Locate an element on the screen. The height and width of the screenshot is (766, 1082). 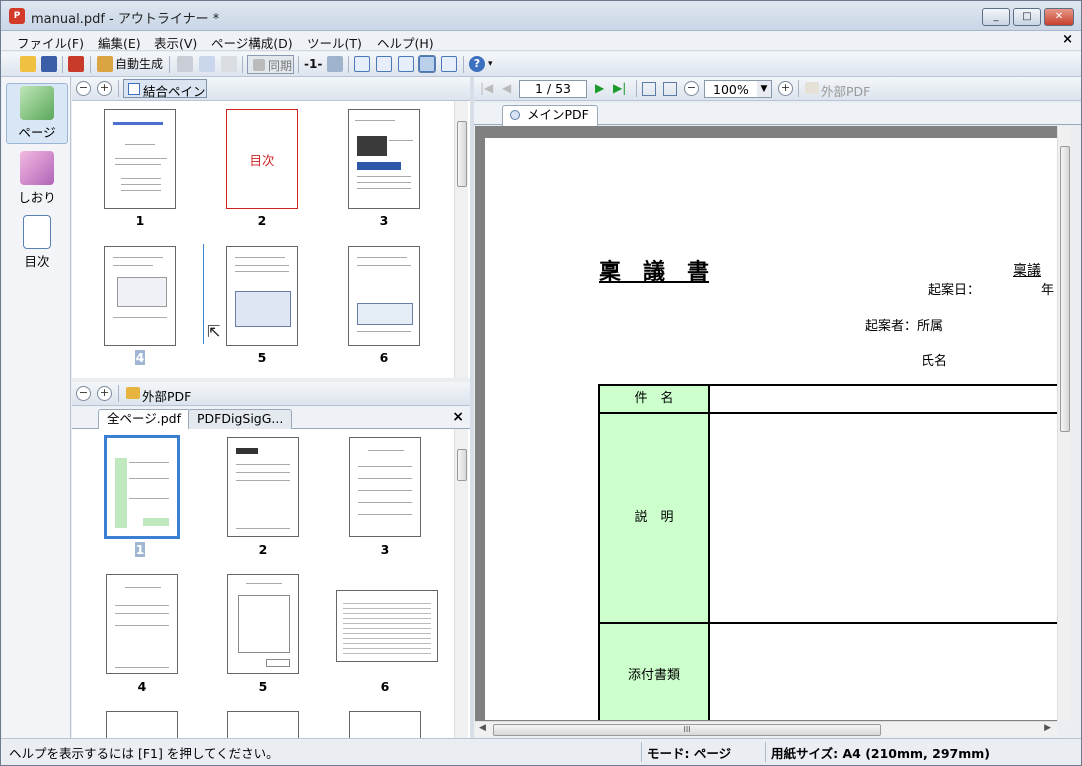
copy-icon is located at coordinates (207, 64).